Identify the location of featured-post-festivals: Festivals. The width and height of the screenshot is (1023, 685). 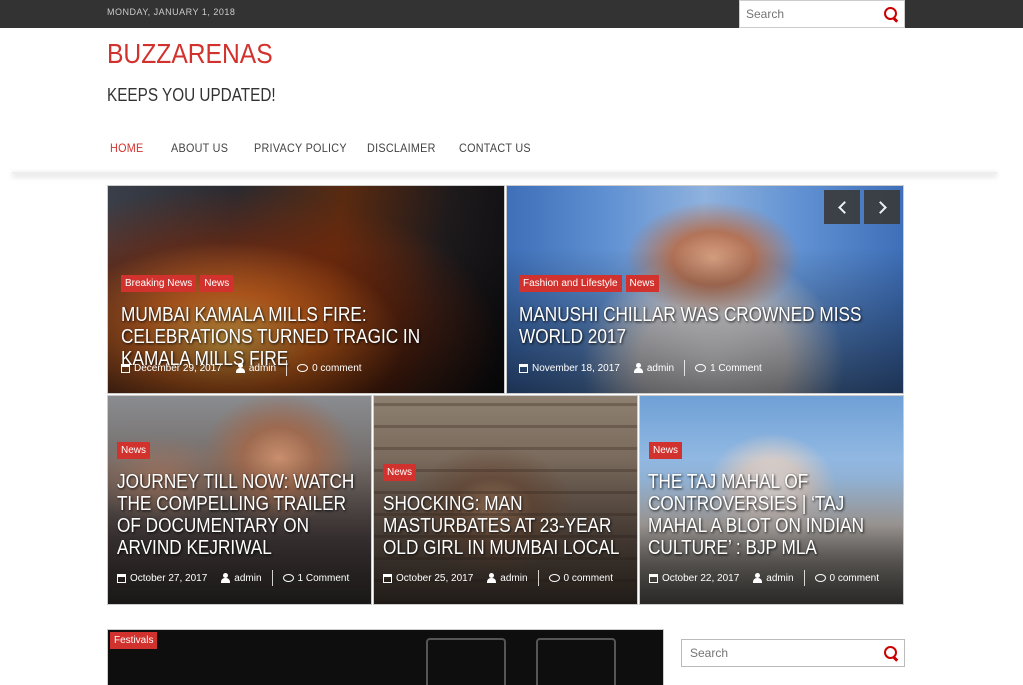
(385, 657).